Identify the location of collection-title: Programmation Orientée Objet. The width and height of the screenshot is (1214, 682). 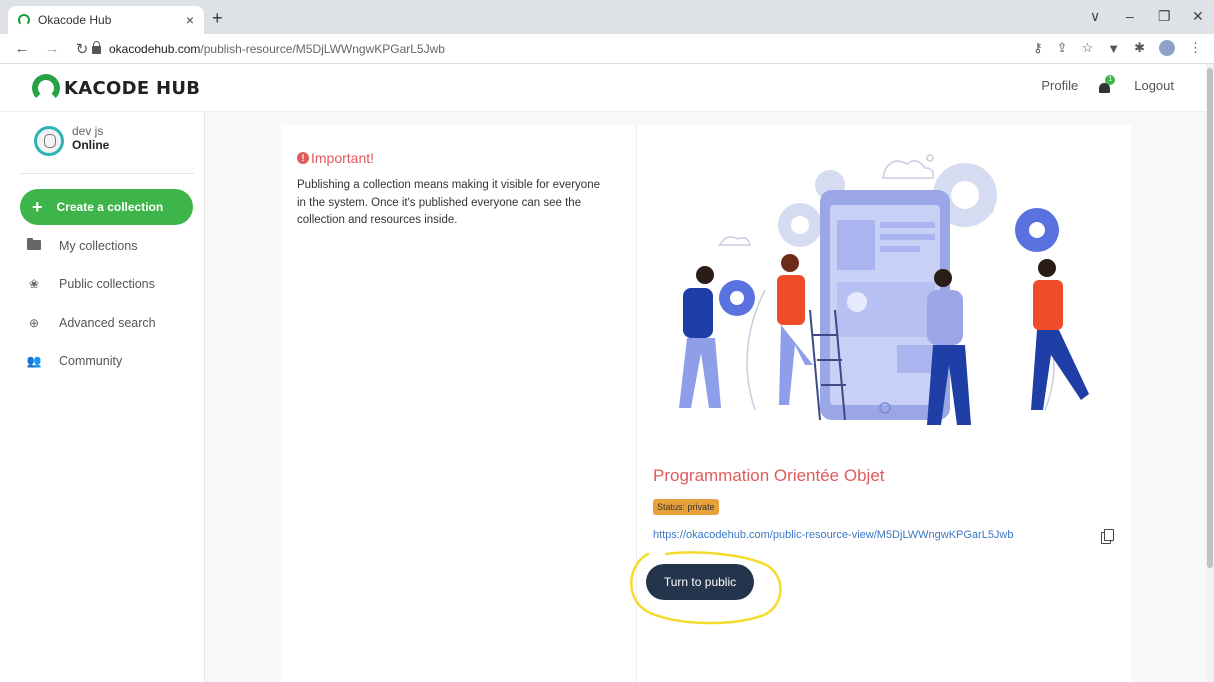
(769, 475).